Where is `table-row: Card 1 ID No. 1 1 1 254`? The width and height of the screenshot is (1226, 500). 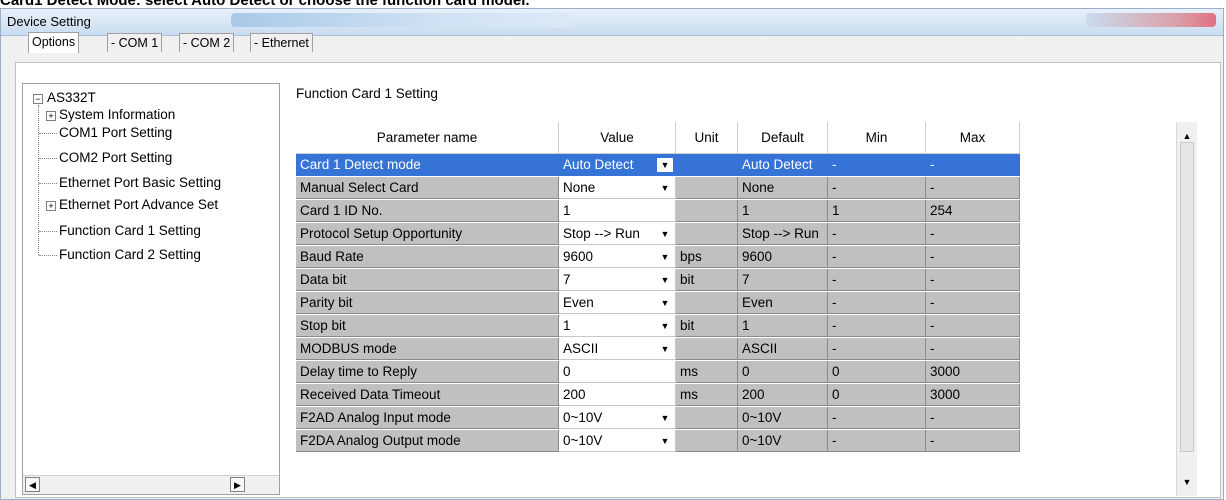
table-row: Card 1 ID No. 1 1 1 254 is located at coordinates (658, 211).